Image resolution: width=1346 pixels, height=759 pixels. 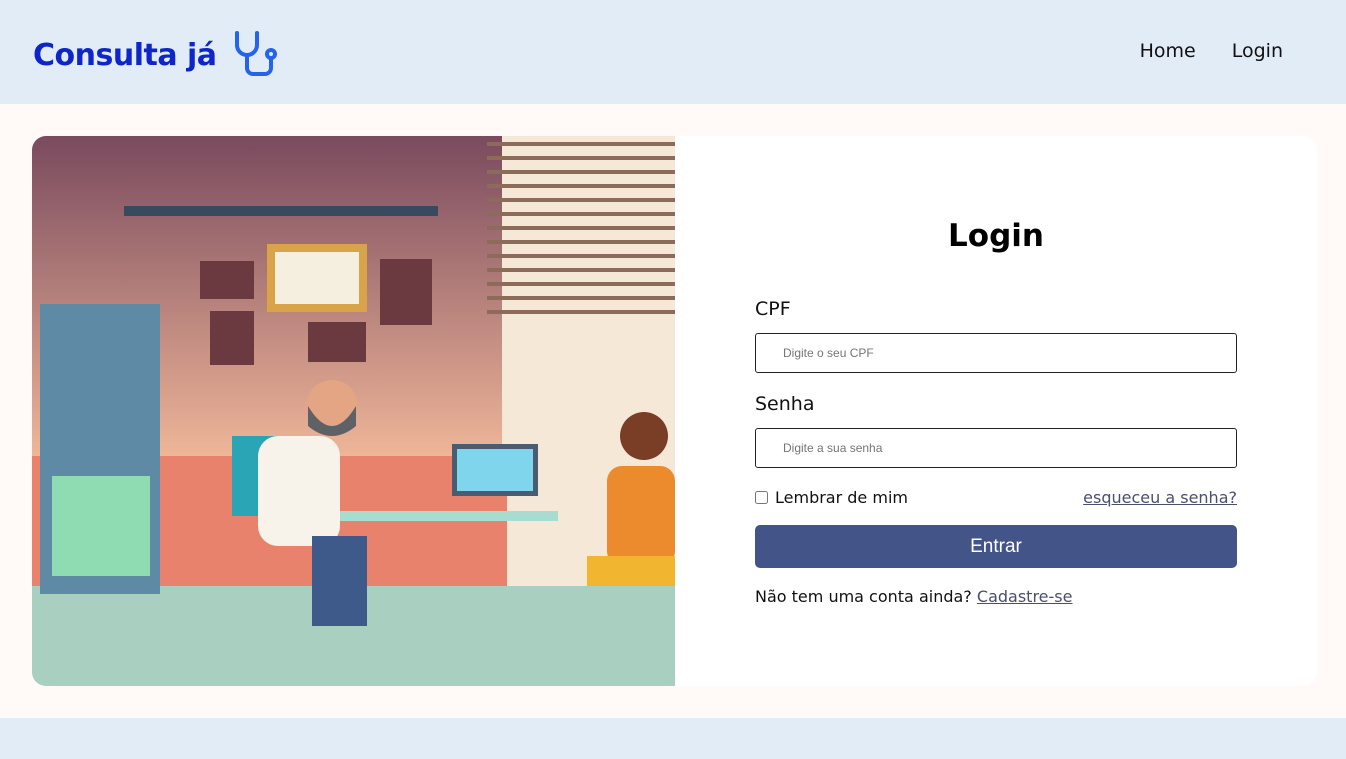 I want to click on logo: Consulta já, so click(x=158, y=55).